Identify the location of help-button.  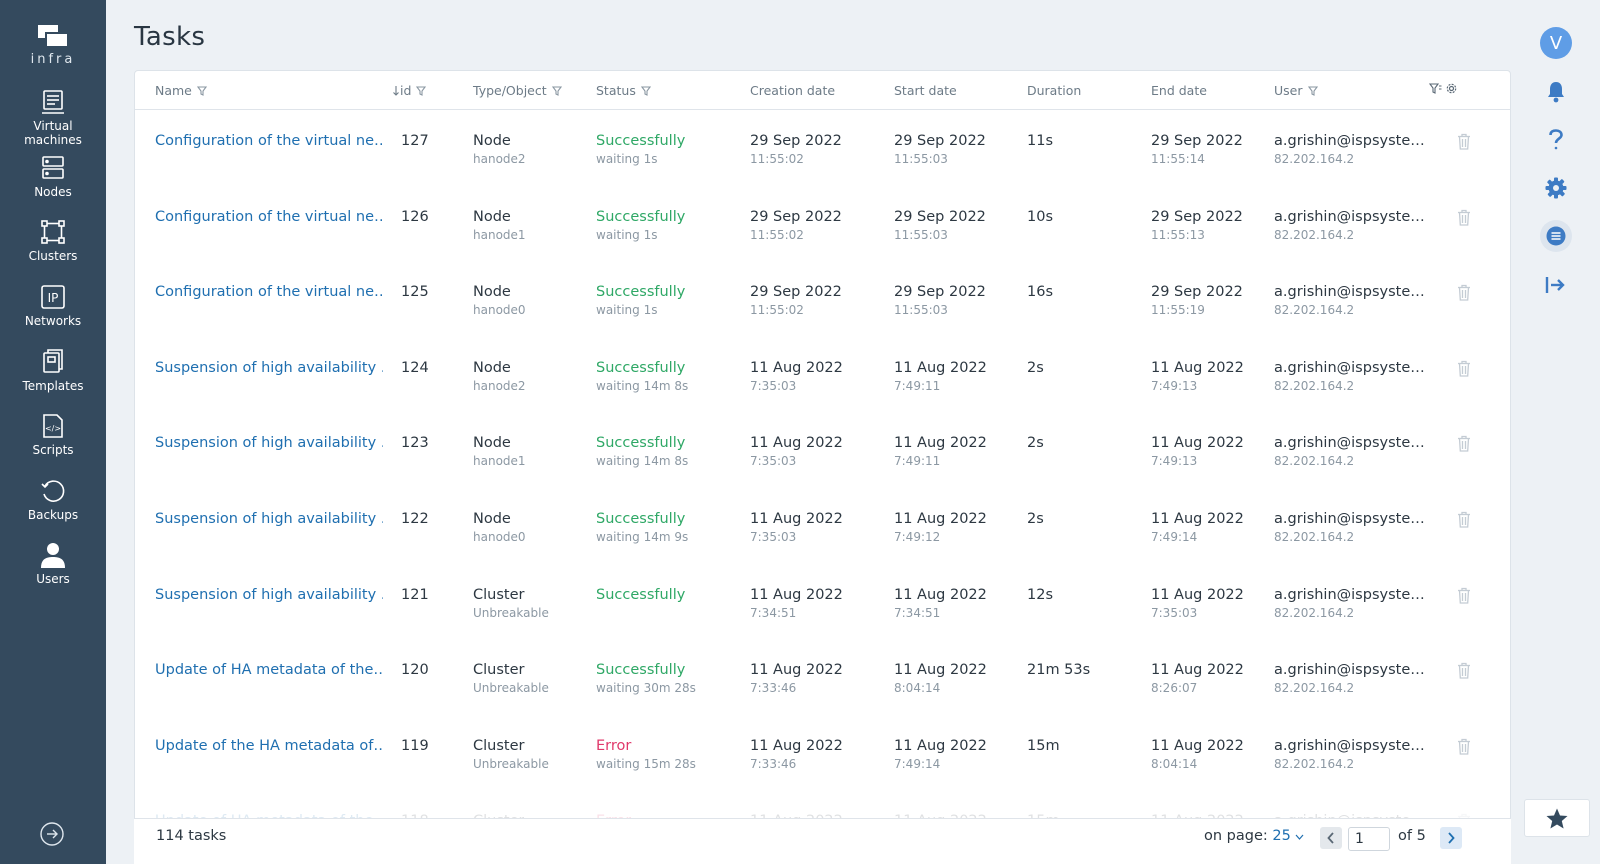
(1556, 140).